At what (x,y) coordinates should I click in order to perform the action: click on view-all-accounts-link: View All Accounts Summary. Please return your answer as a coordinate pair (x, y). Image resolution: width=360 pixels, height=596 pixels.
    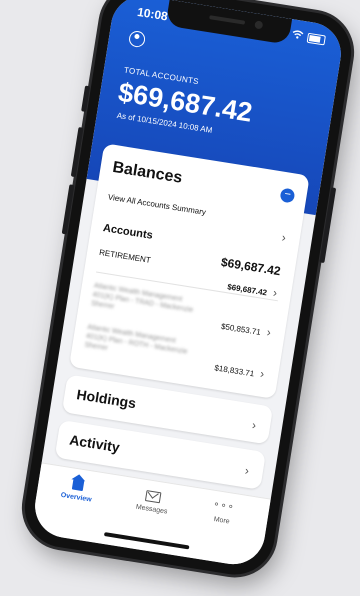
    Looking at the image, I should click on (156, 205).